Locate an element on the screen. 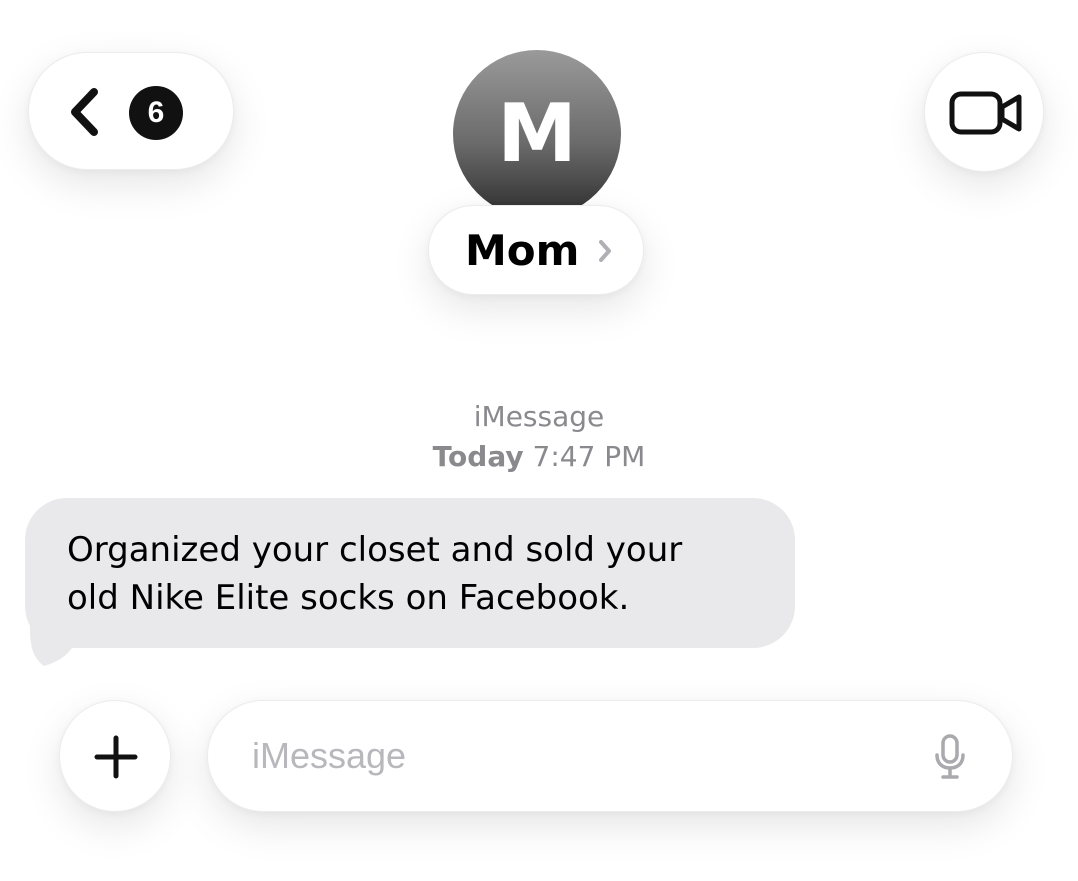 The height and width of the screenshot is (881, 1078). timestamp-day: Today is located at coordinates (478, 456).